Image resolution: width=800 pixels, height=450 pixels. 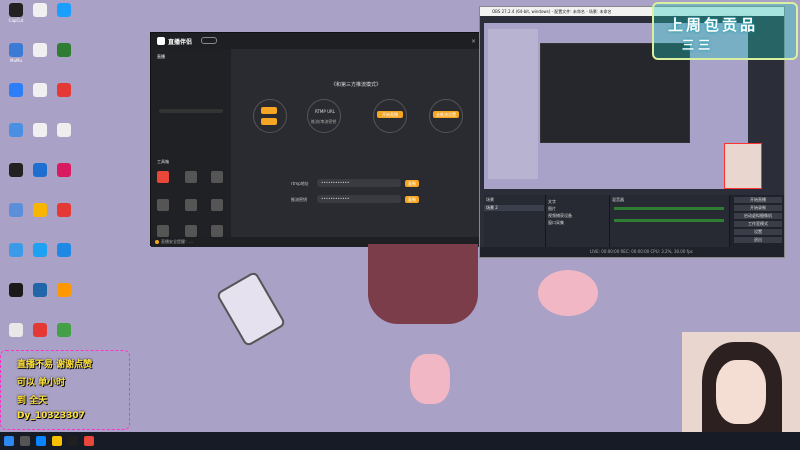 I want to click on preview-webcam, so click(x=743, y=166).